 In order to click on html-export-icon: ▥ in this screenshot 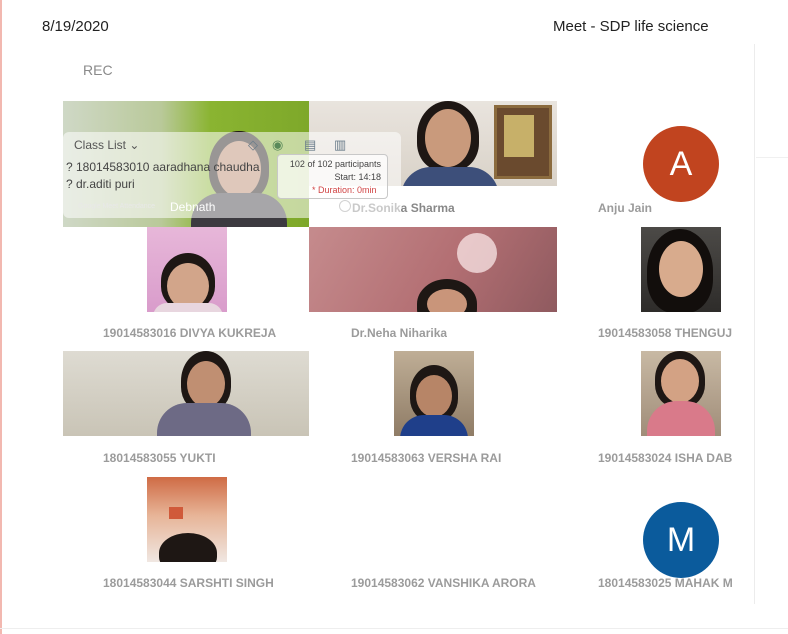, I will do `click(340, 145)`.